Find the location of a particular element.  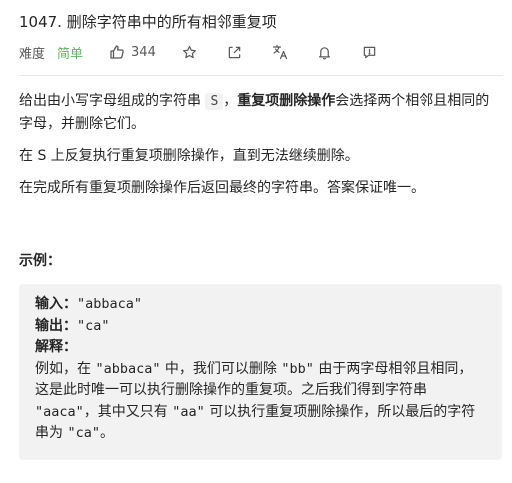

bold-term: 重复项删除操作 is located at coordinates (286, 101).